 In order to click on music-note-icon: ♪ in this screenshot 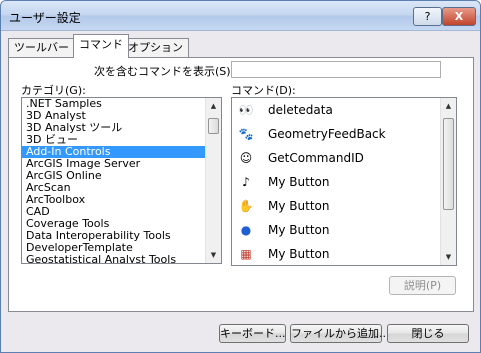, I will do `click(246, 182)`.